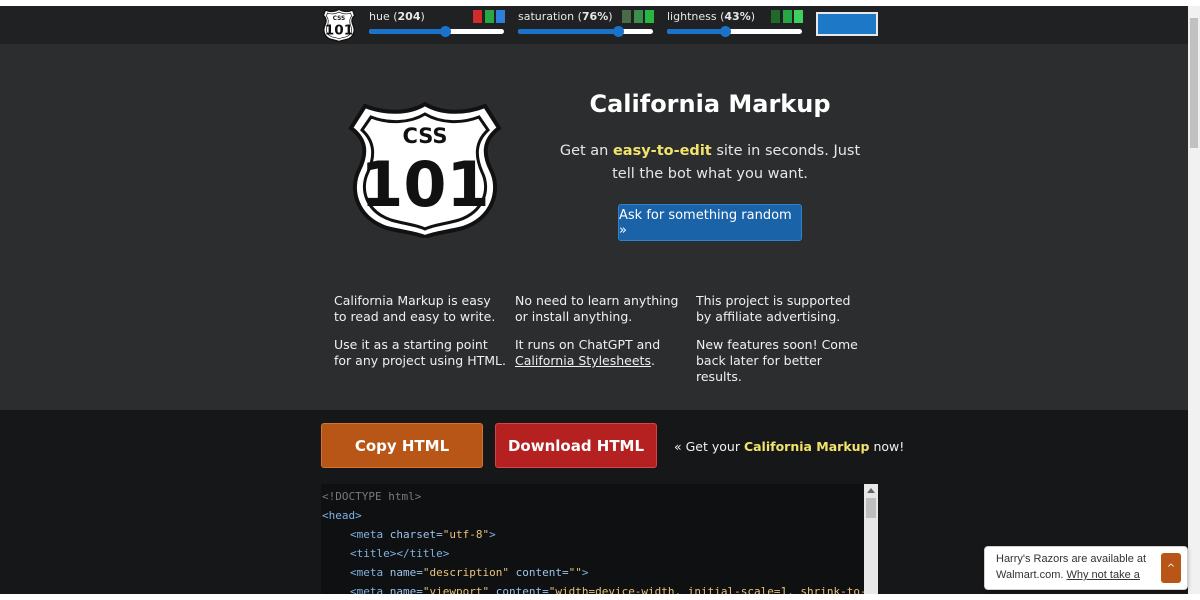 Image resolution: width=1200 pixels, height=600 pixels. I want to click on code-scrollbar-thumb, so click(871, 508).